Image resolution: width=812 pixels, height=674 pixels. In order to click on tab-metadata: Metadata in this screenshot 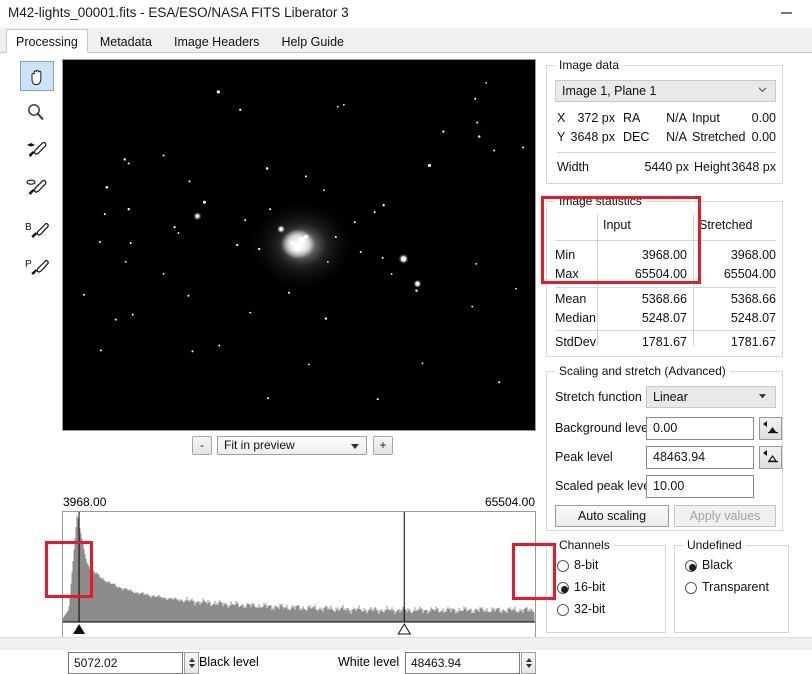, I will do `click(126, 41)`.